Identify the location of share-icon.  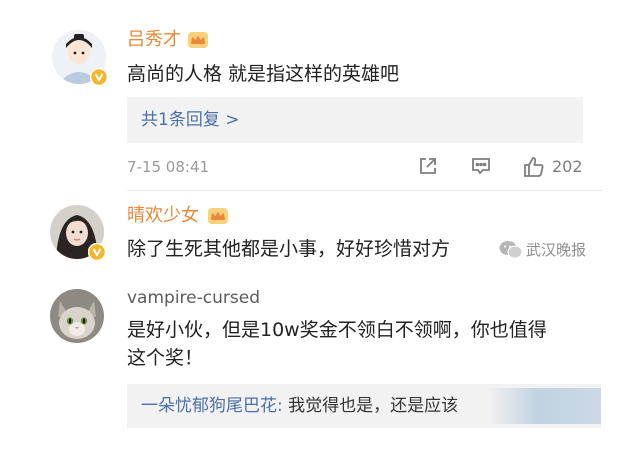
(428, 166).